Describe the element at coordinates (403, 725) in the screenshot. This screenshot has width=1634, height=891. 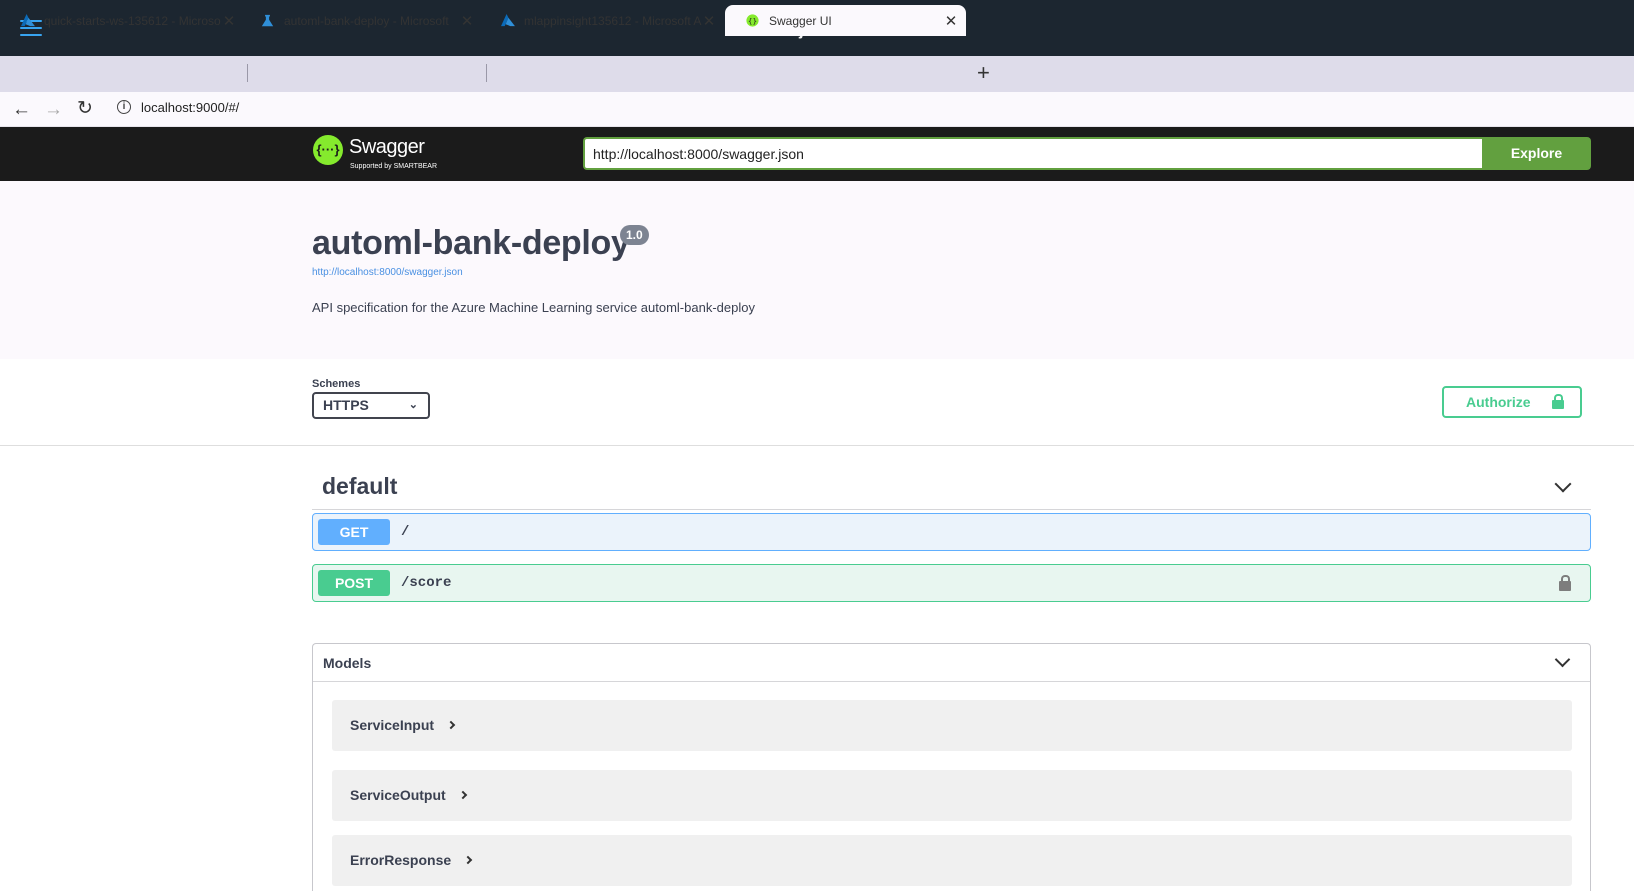
I see `model-name: ServiceInput` at that location.